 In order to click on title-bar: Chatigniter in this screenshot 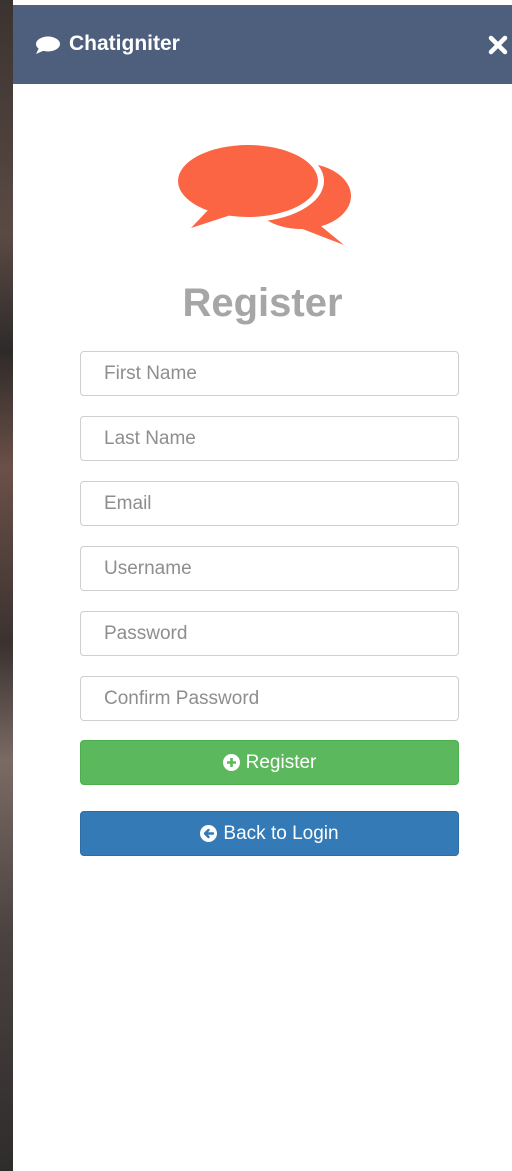, I will do `click(262, 44)`.